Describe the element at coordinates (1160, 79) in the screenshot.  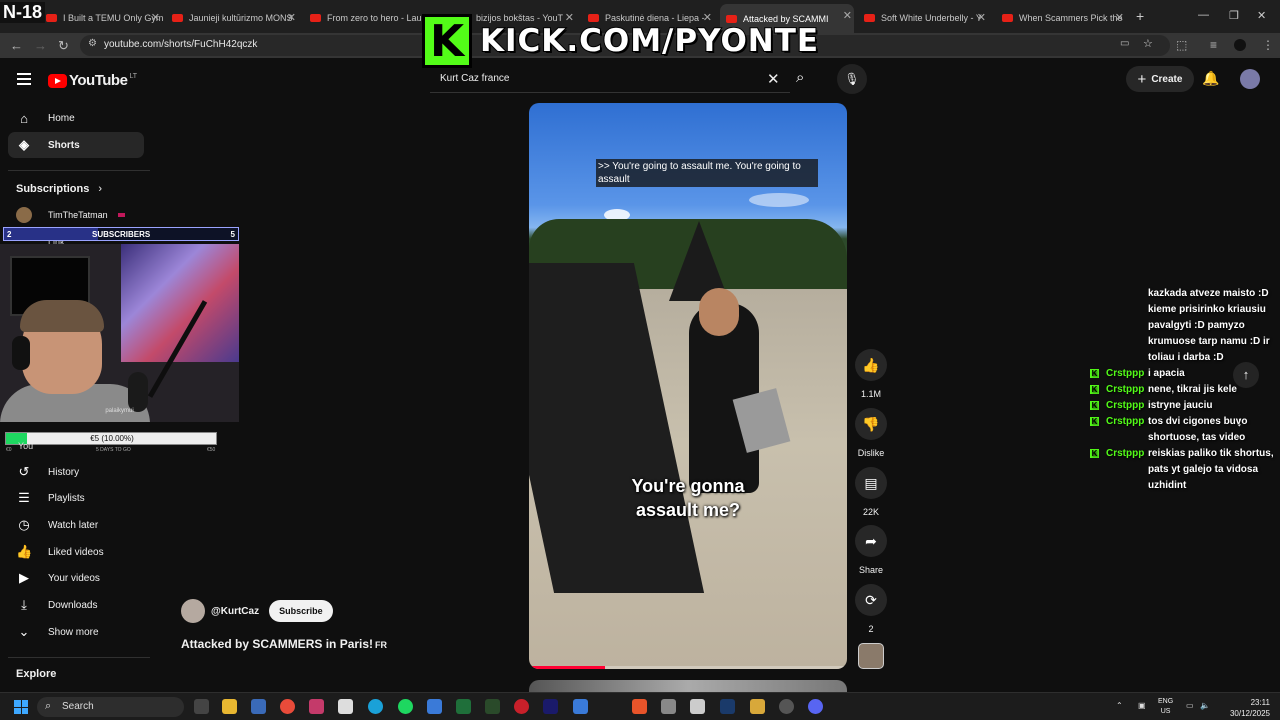
I see `create-button: + Create` at that location.